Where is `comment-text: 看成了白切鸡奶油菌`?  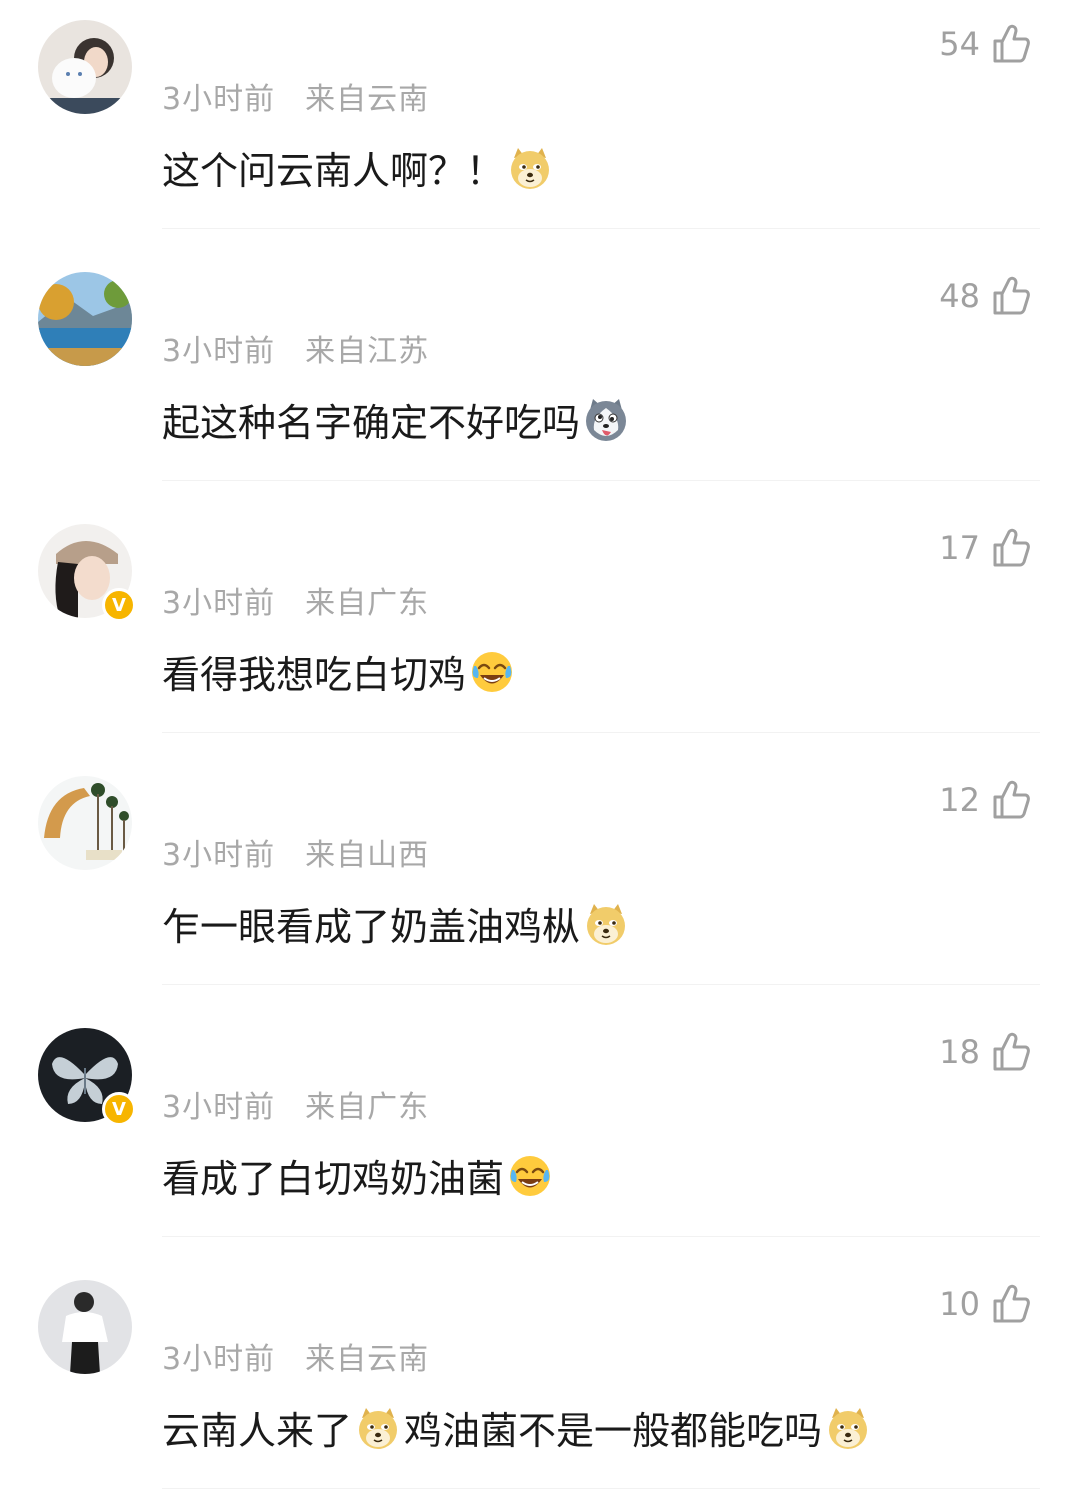 comment-text: 看成了白切鸡奶油菌 is located at coordinates (359, 1175).